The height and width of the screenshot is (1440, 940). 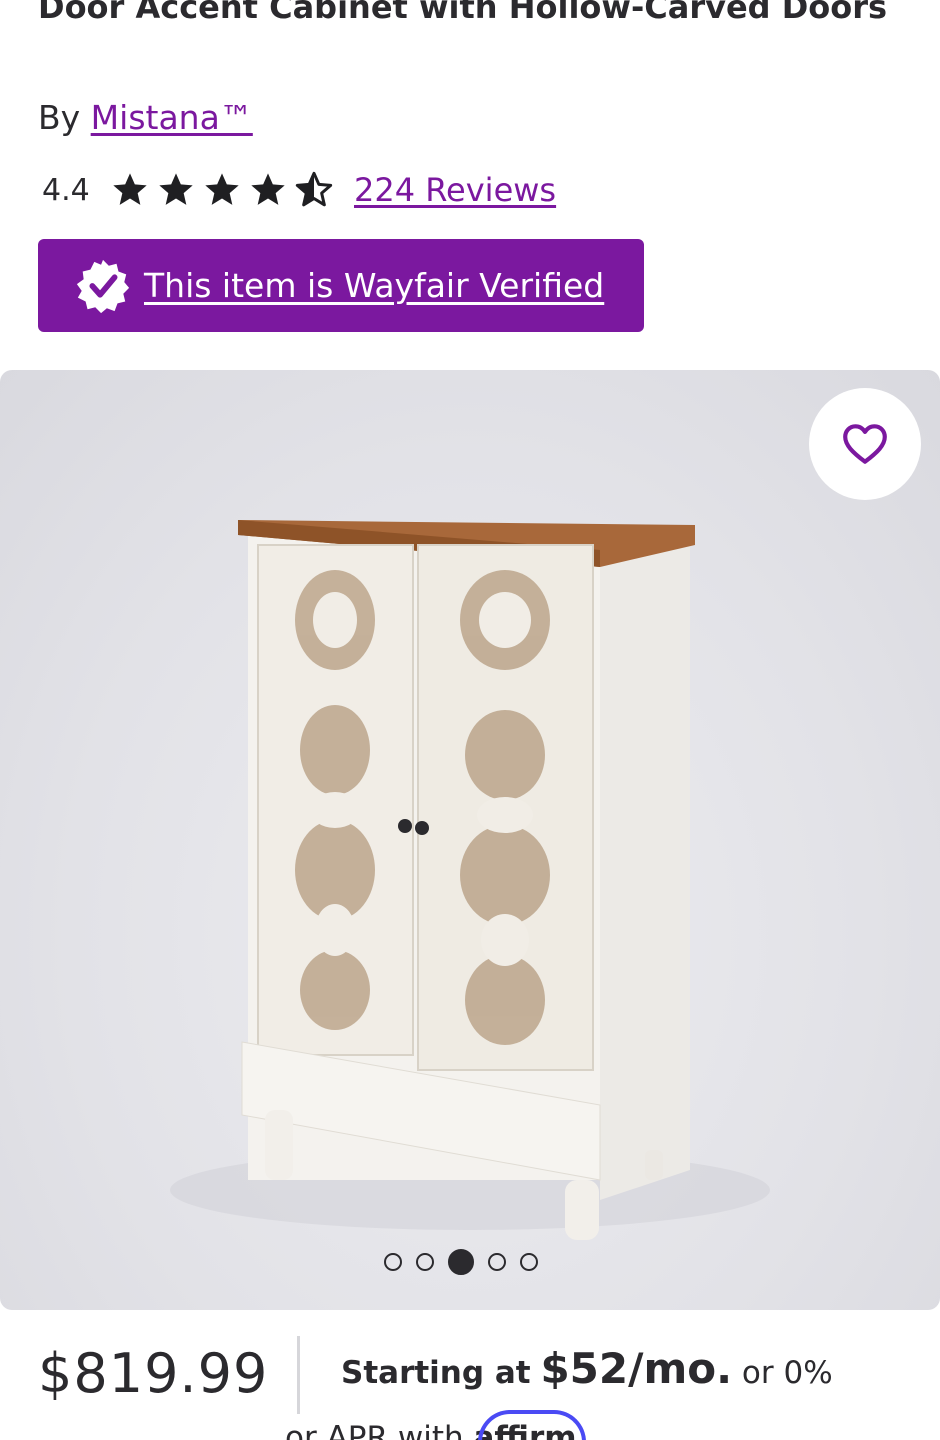 I want to click on apr-text: or APR with, so click(x=374, y=1430).